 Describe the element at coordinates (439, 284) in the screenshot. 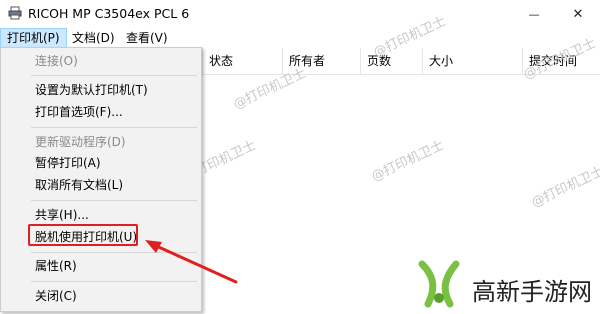

I see `brand-logo-icon` at that location.